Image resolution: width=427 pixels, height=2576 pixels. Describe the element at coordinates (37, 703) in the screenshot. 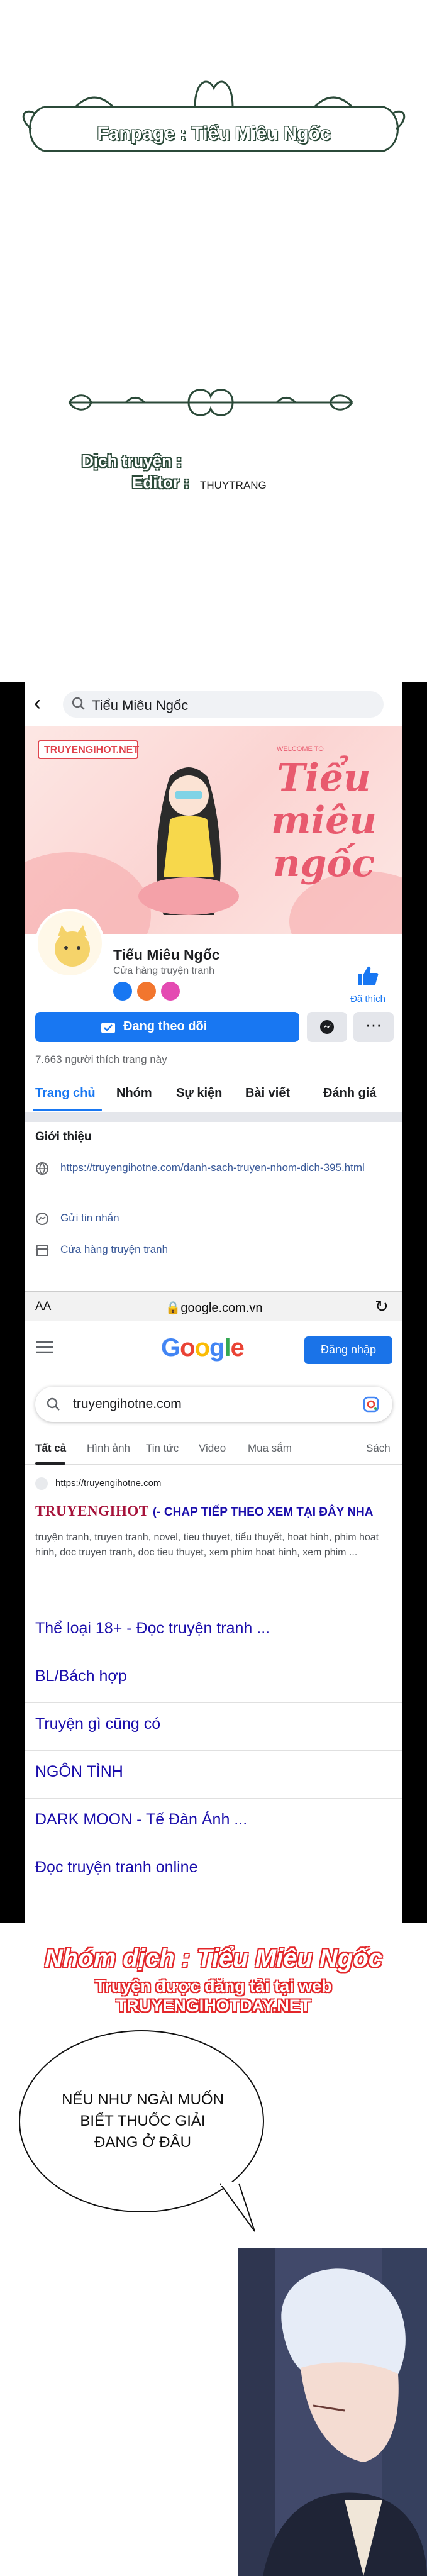

I see `back-arrow-icon: ‹` at that location.